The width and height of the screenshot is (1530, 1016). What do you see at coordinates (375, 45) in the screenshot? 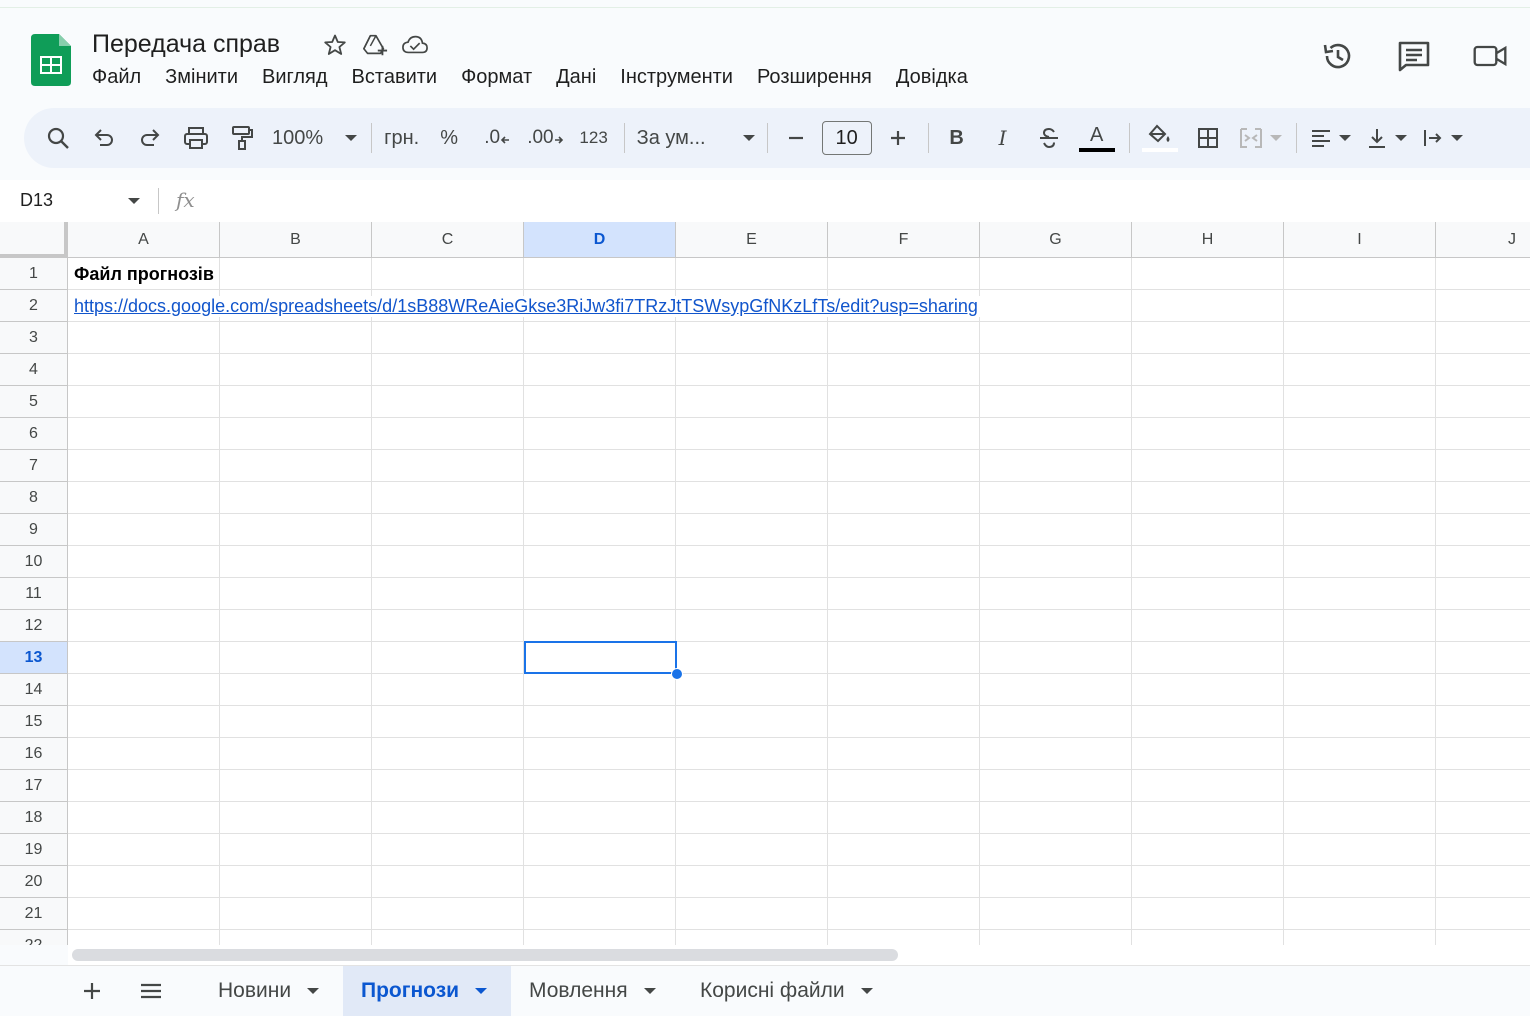
I see `drive-add-icon` at bounding box center [375, 45].